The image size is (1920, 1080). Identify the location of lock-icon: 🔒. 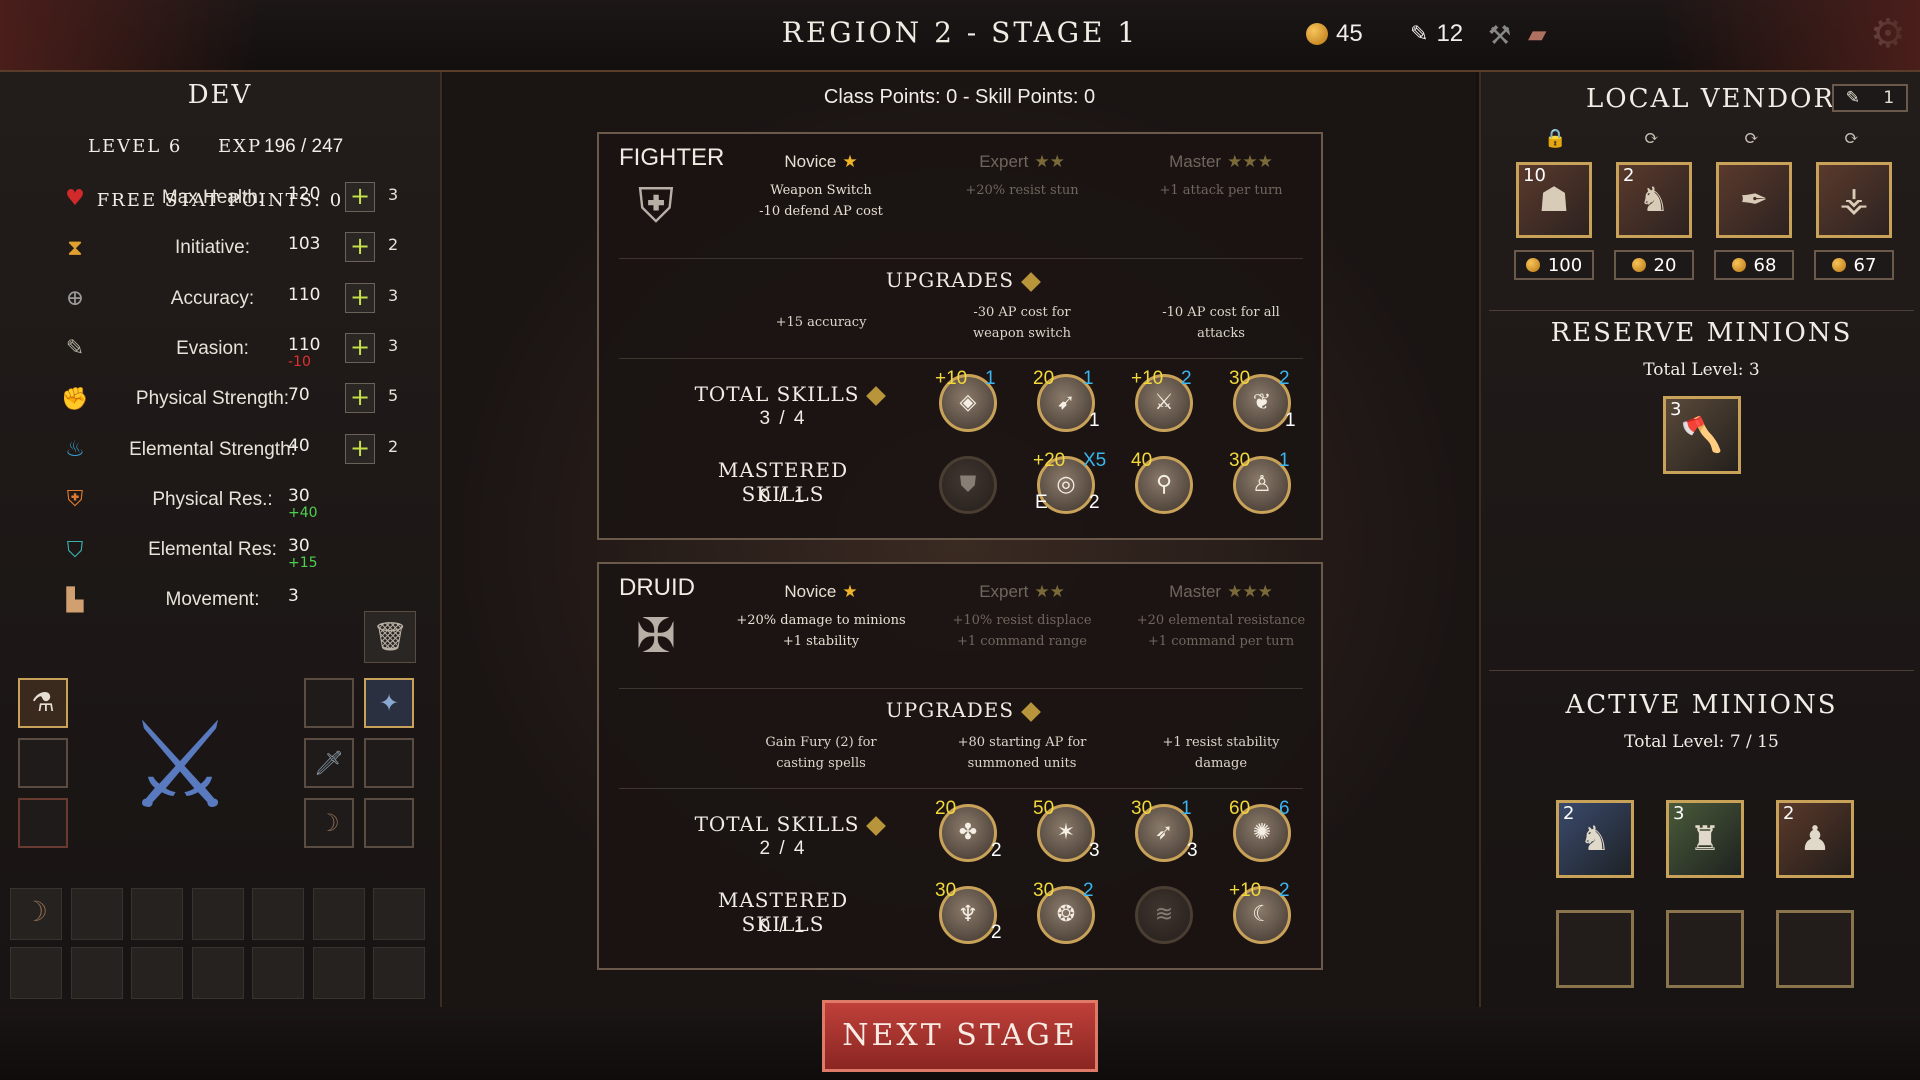
(1555, 138).